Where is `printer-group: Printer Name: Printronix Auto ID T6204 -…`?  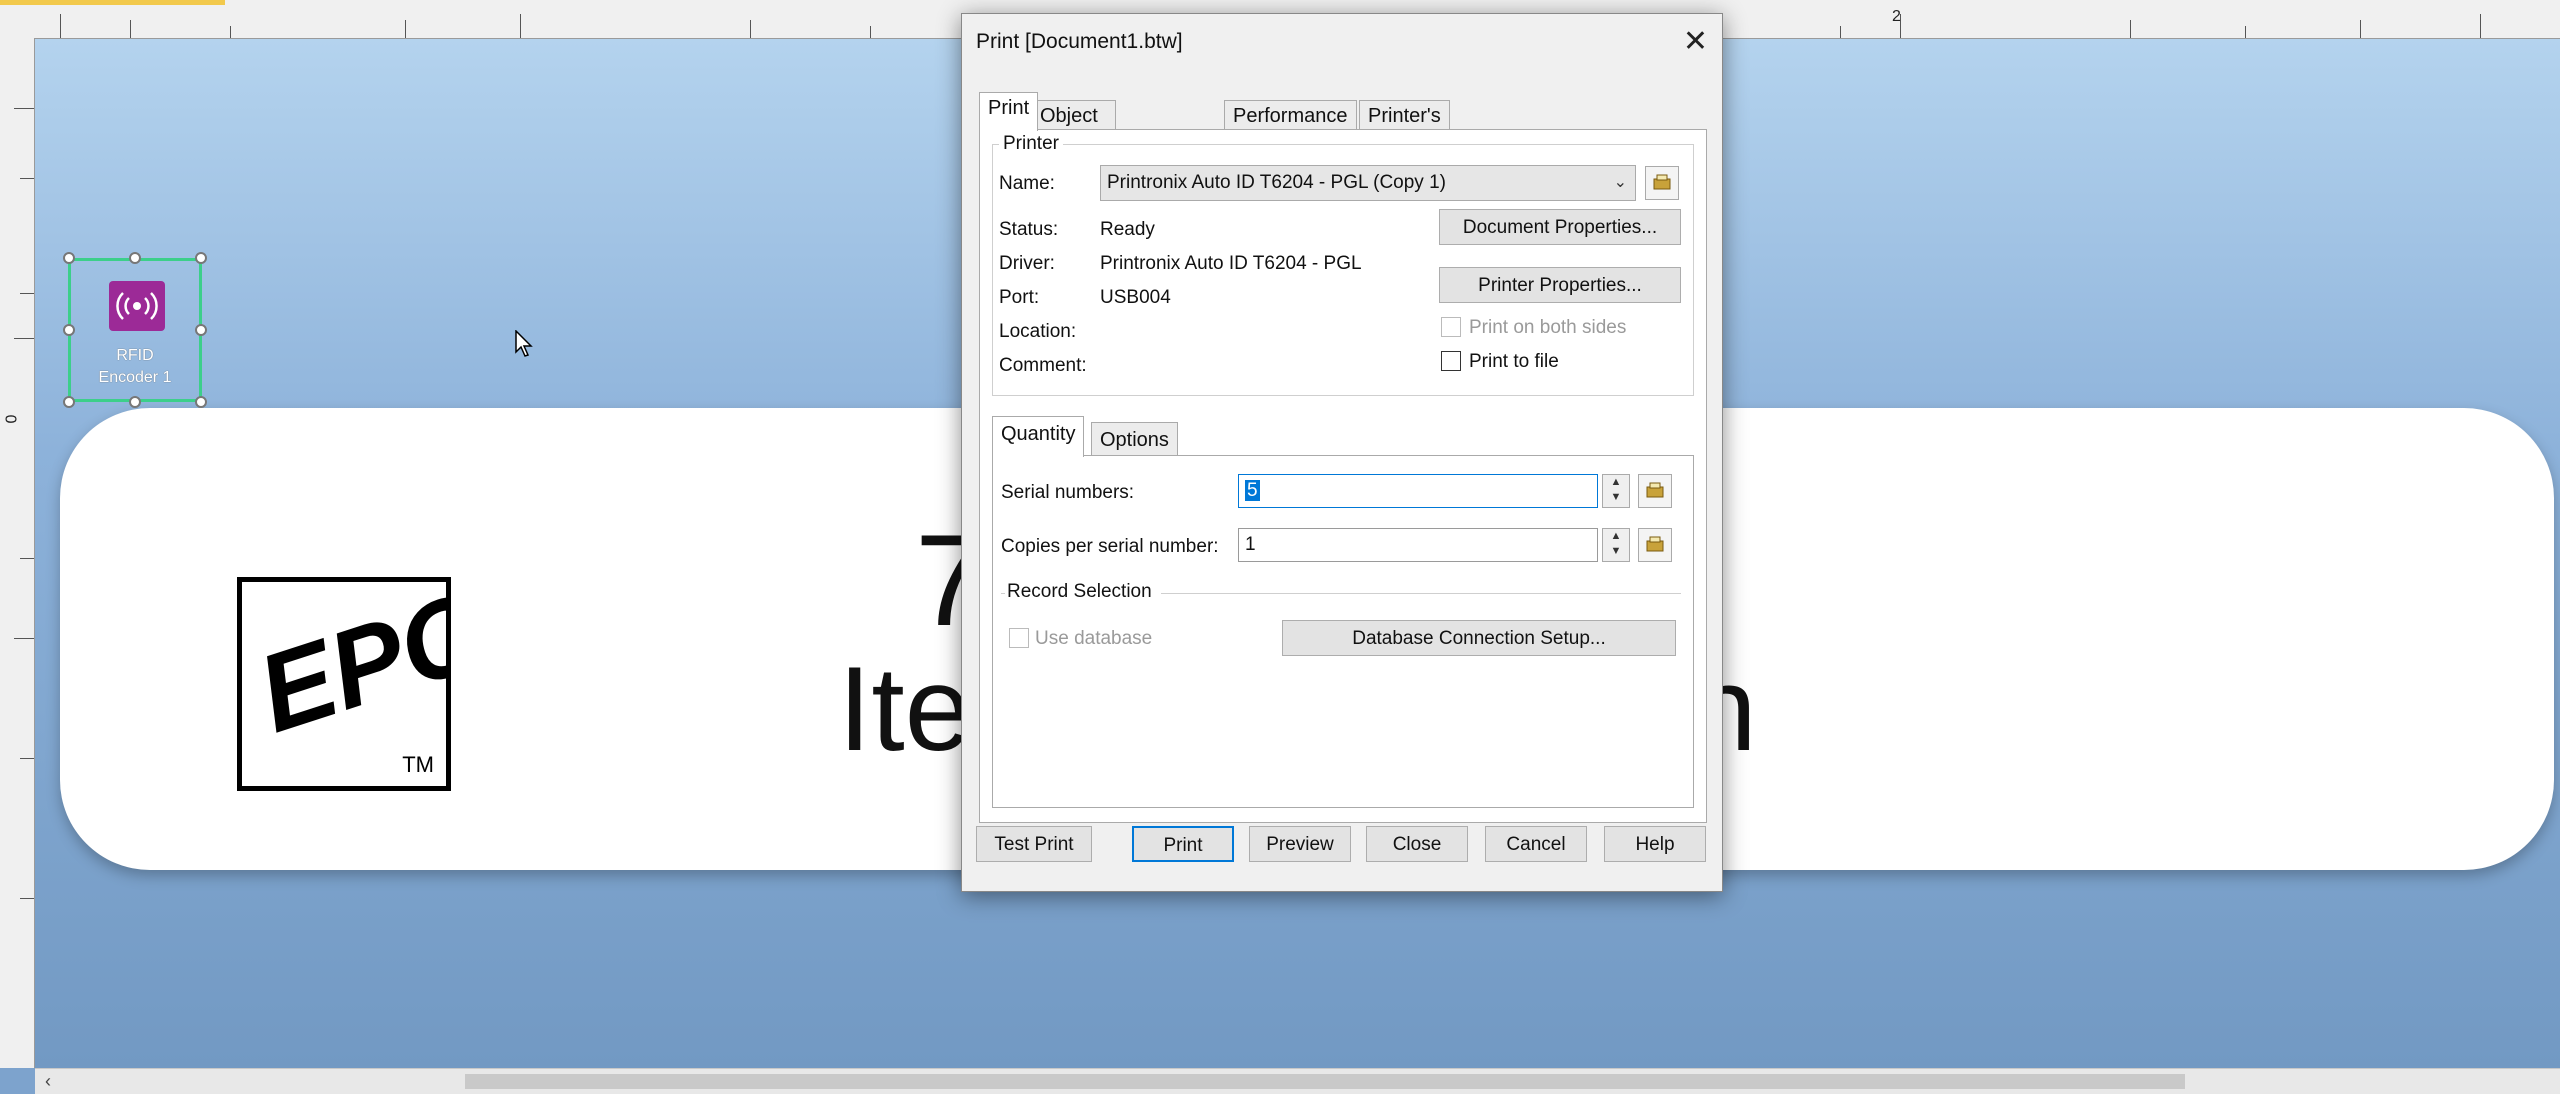
printer-group: Printer Name: Printronix Auto ID T6204 -… is located at coordinates (1343, 264).